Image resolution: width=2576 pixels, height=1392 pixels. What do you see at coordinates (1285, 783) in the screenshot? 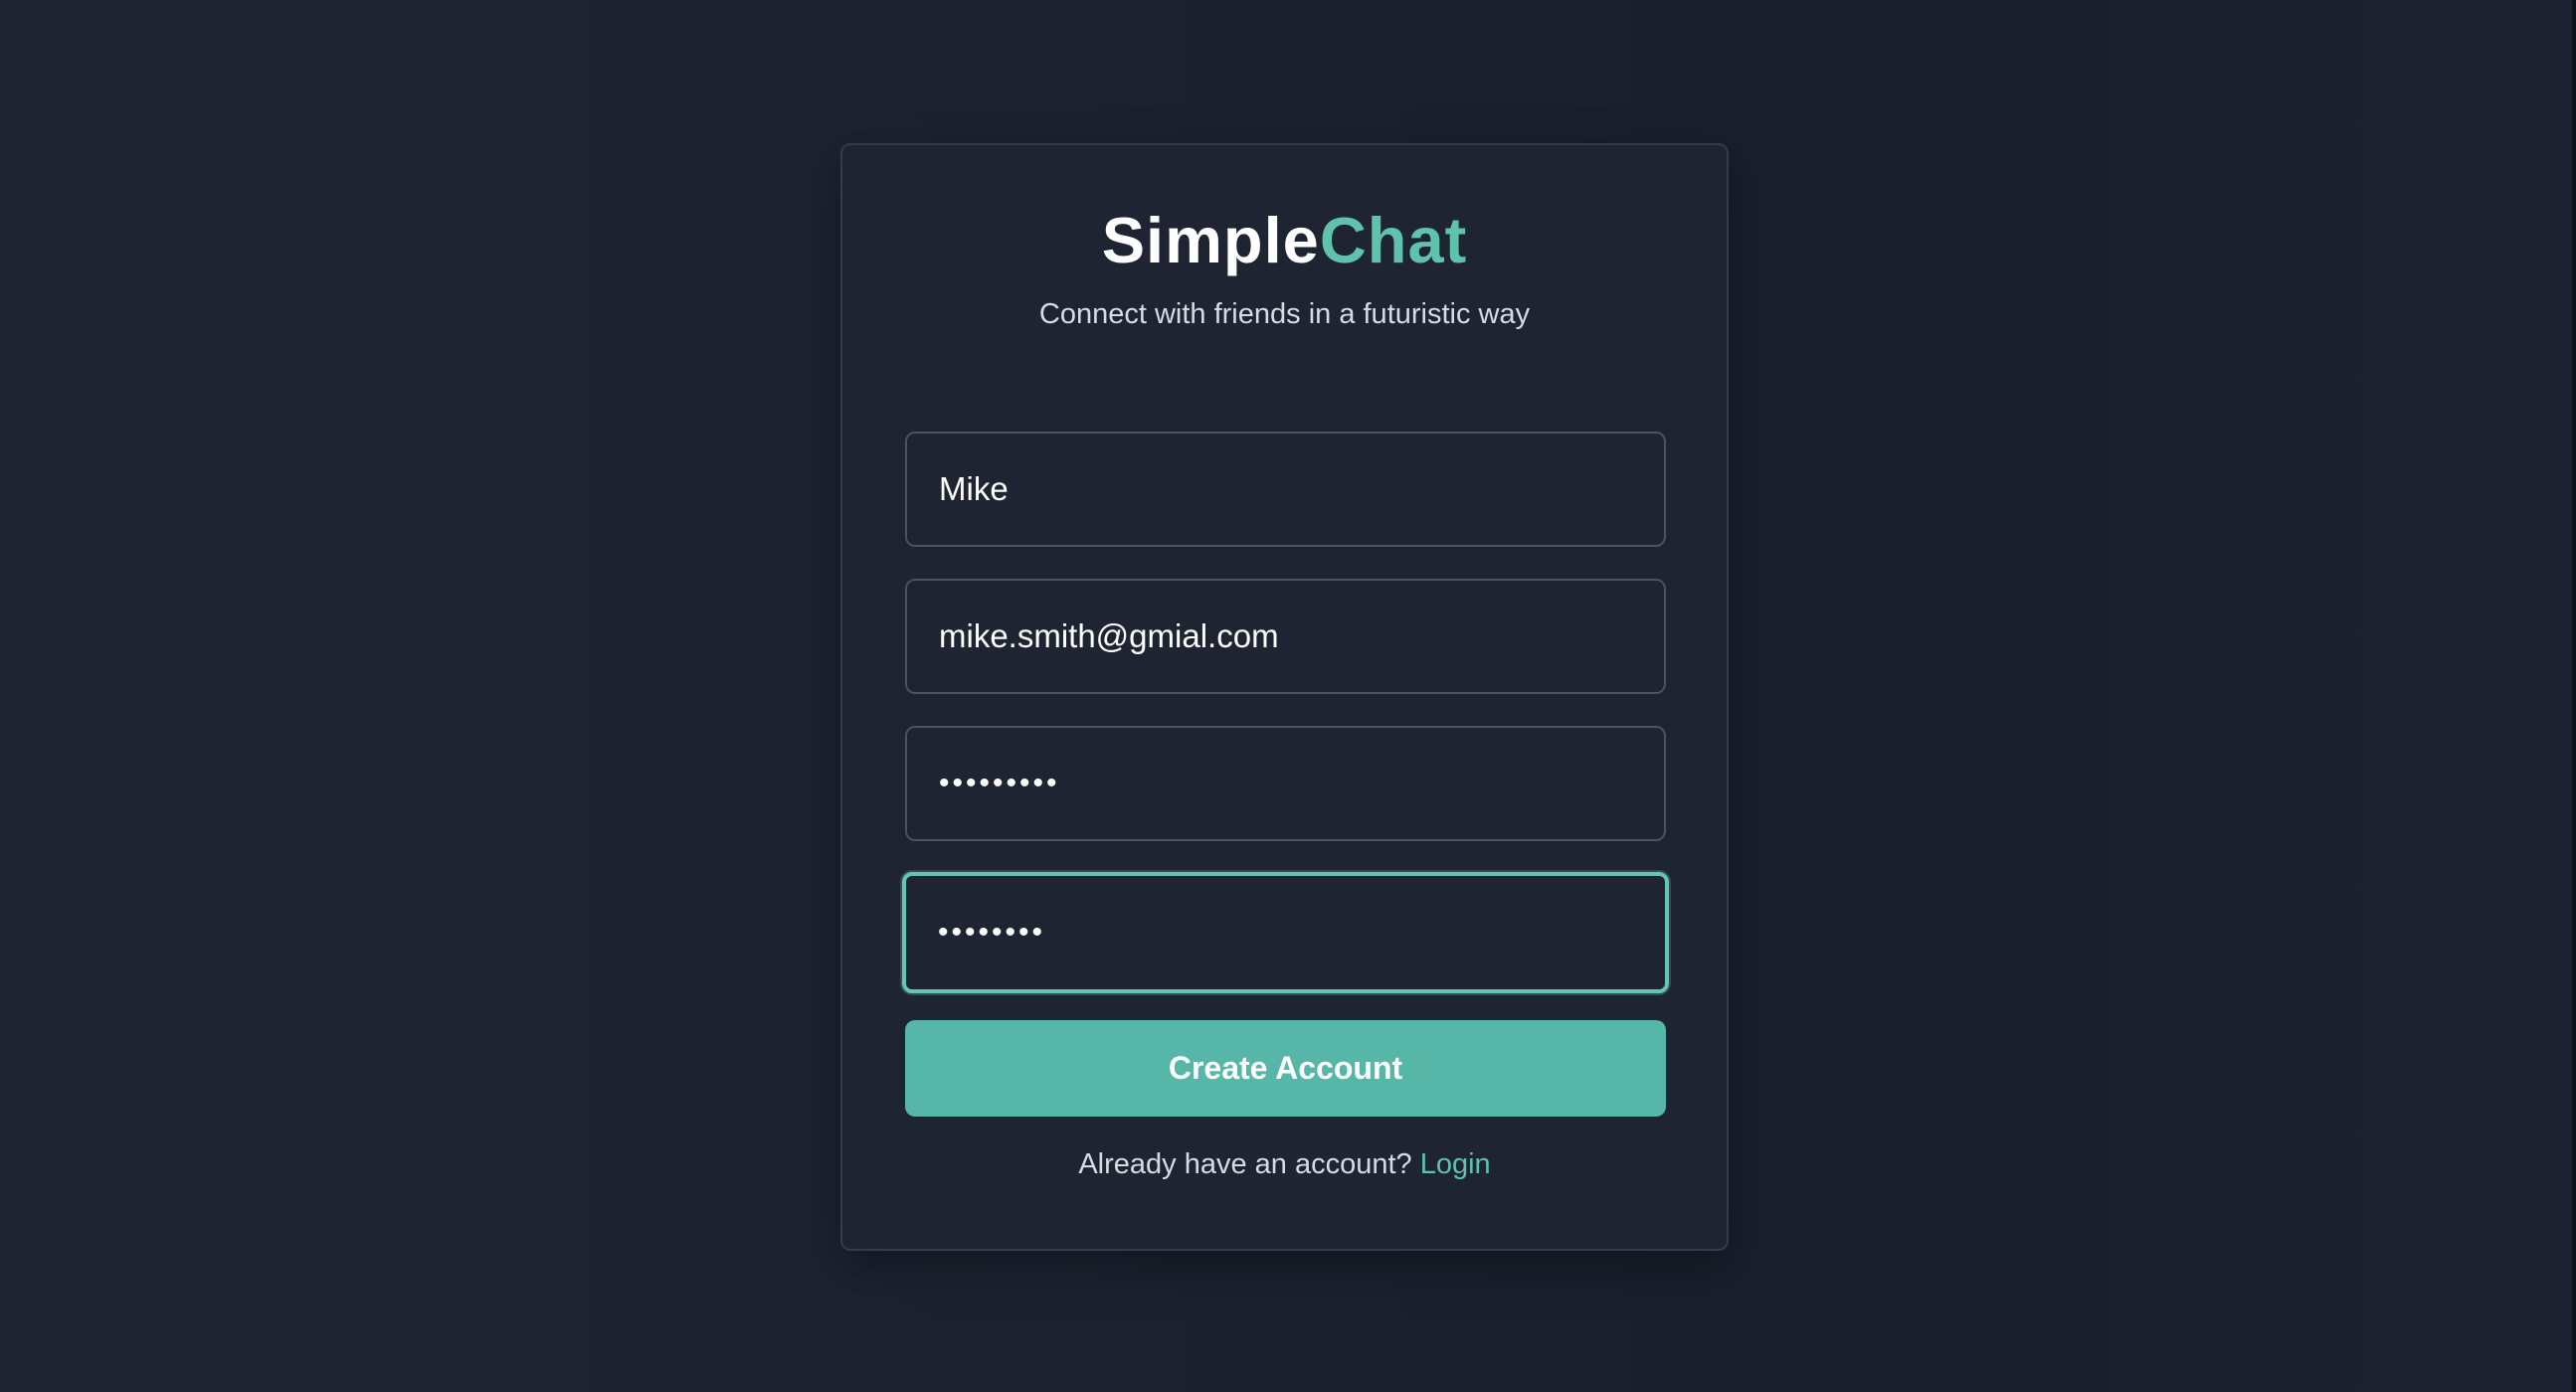
I see `password-field` at bounding box center [1285, 783].